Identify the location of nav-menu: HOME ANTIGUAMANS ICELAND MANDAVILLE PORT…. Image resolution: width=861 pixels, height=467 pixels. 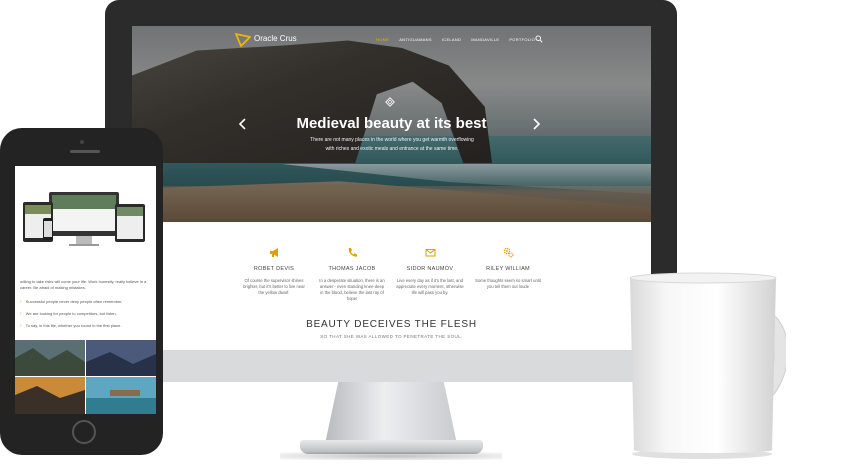
(455, 39).